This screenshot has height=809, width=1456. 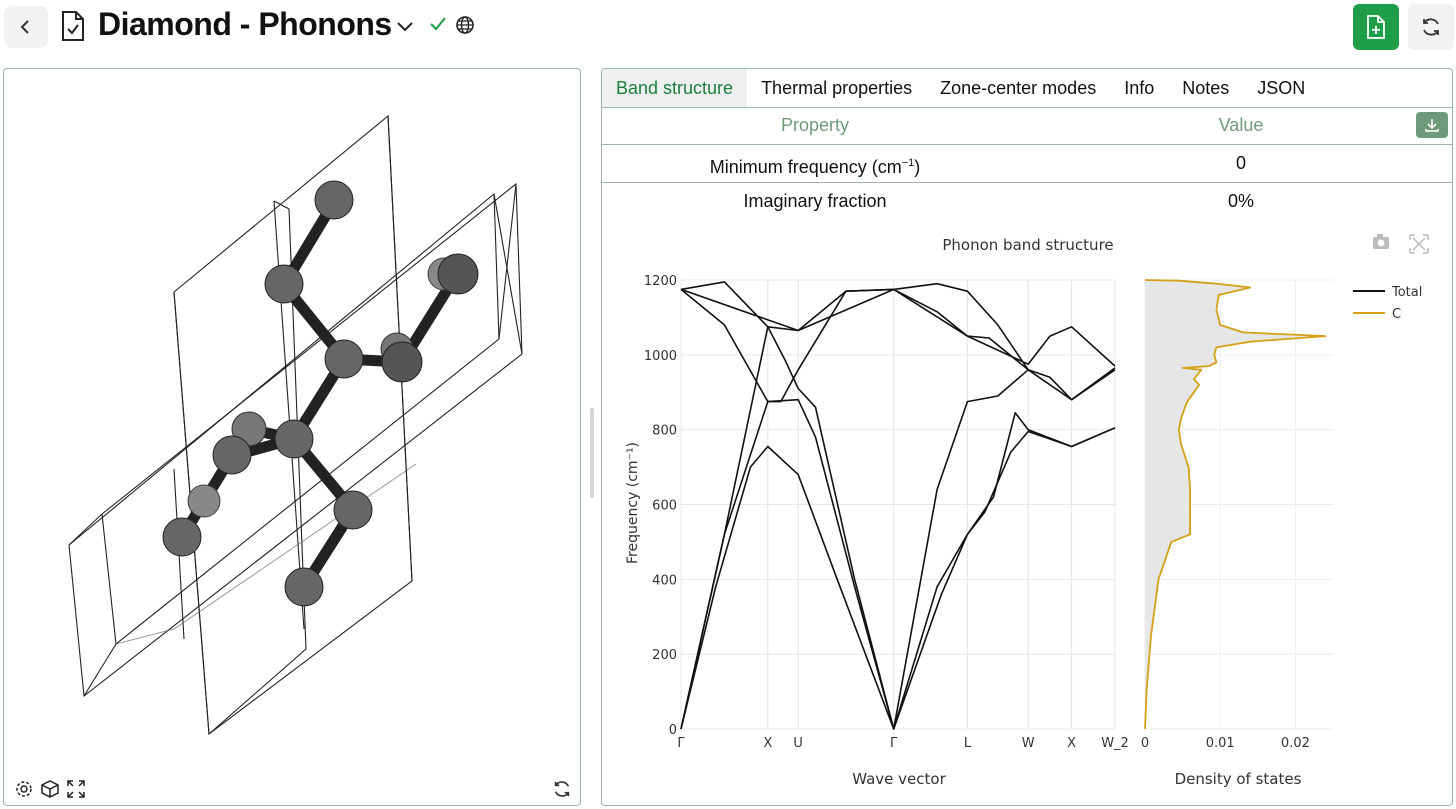 I want to click on back-button, so click(x=26, y=27).